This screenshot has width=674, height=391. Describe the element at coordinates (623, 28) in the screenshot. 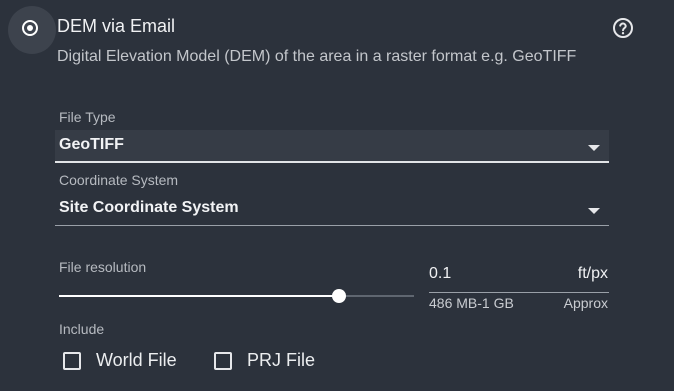

I see `help-circle-icon` at that location.